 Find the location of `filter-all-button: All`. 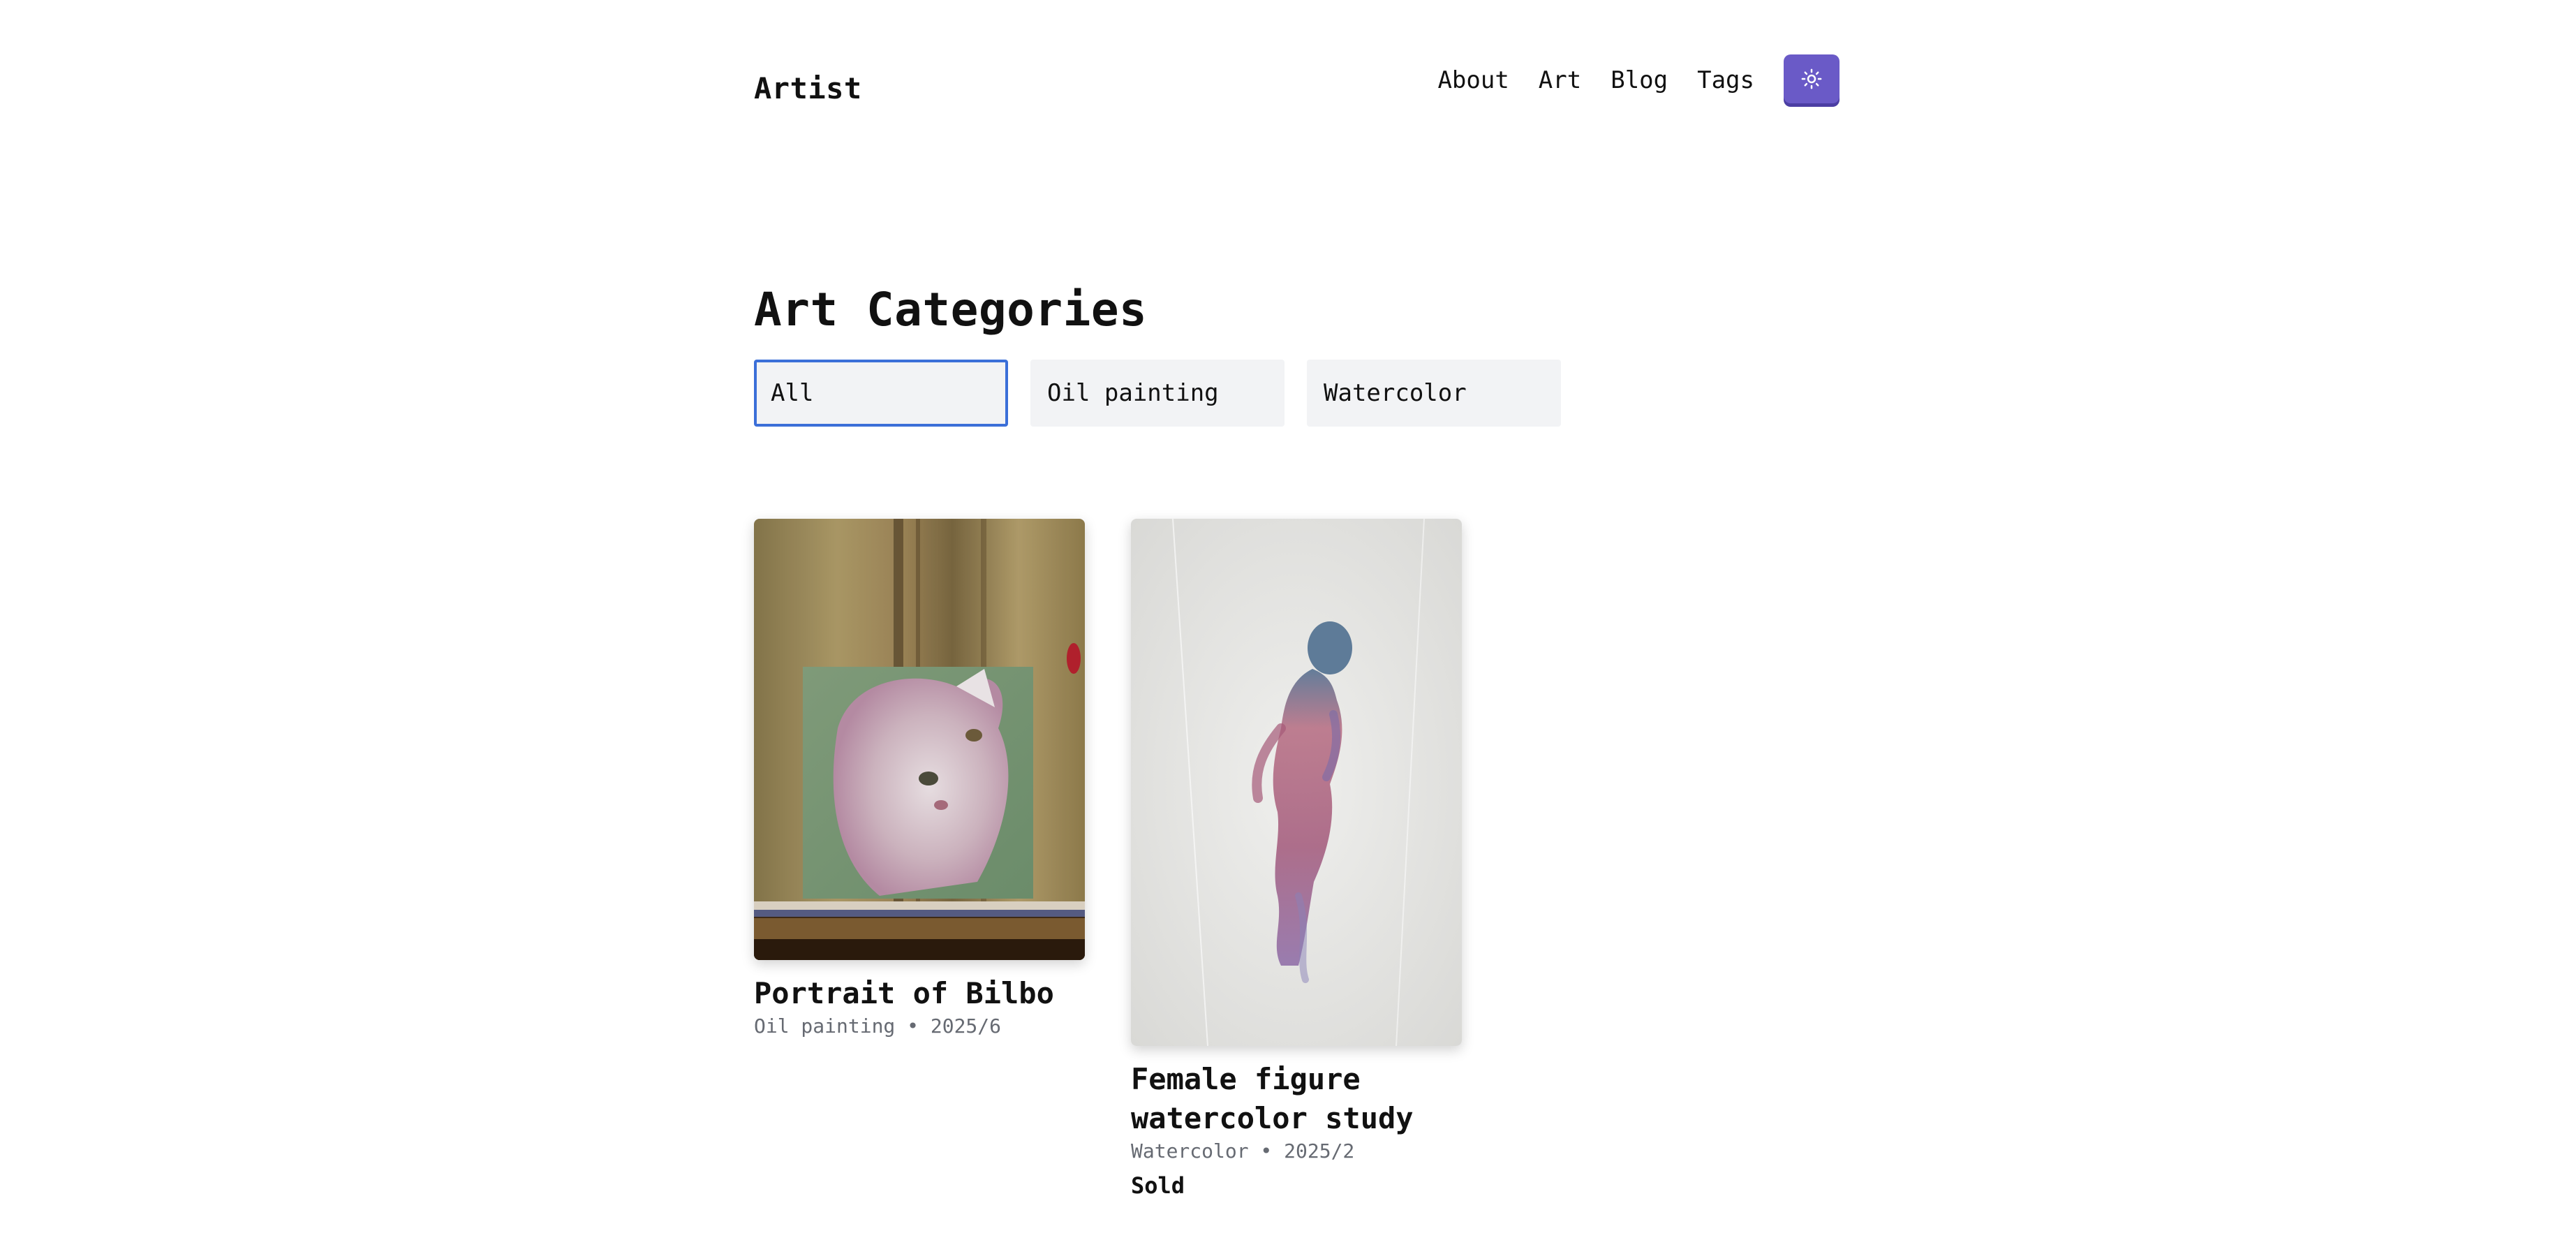

filter-all-button: All is located at coordinates (881, 394).